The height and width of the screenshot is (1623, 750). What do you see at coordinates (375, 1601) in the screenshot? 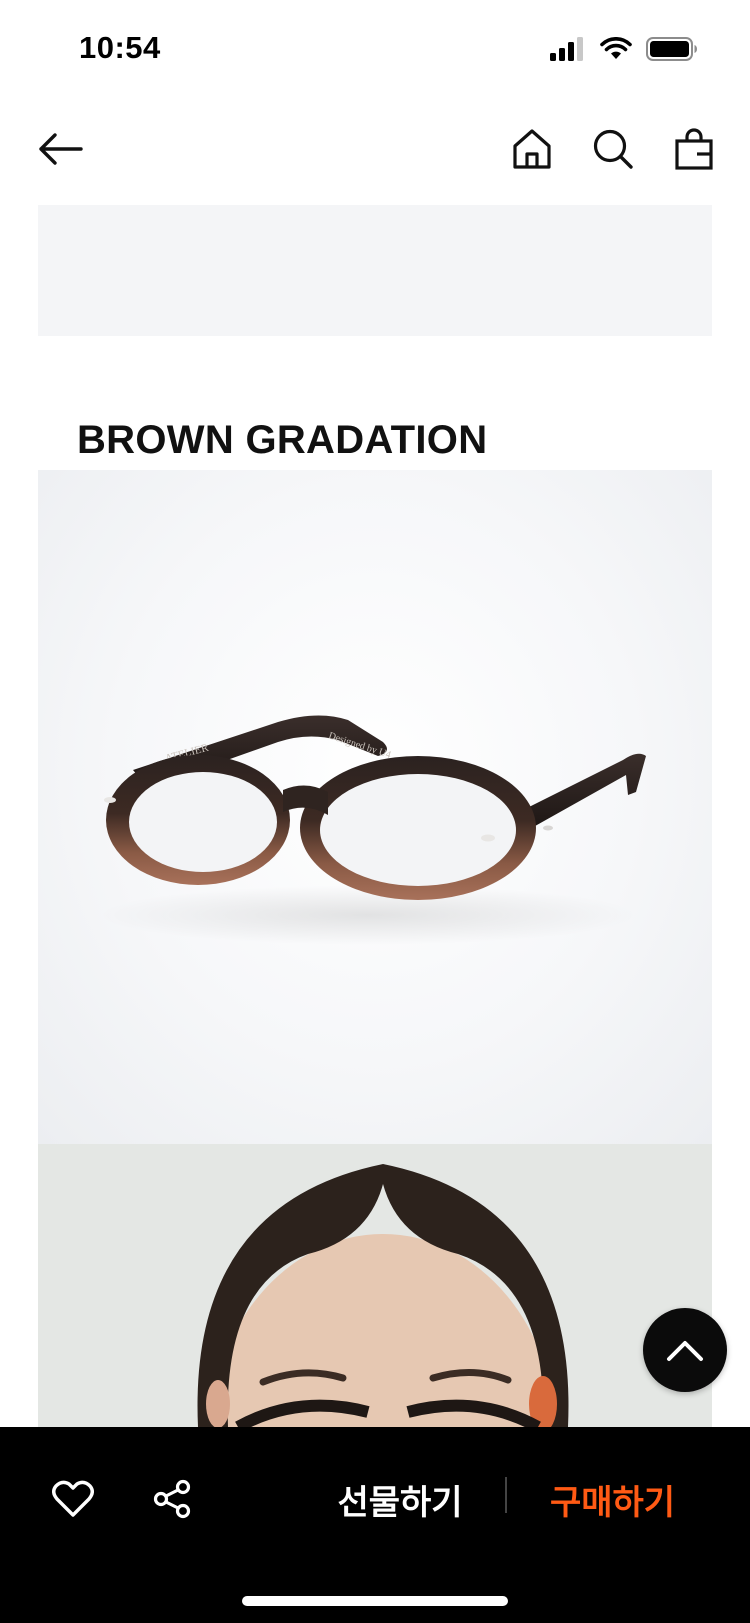
I see `home-indicator` at bounding box center [375, 1601].